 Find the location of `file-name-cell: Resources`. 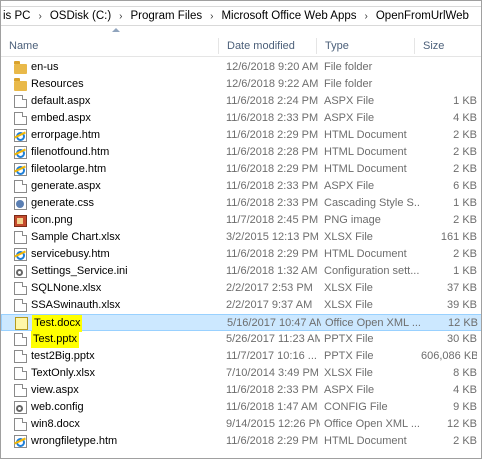

file-name-cell: Resources is located at coordinates (119, 84).